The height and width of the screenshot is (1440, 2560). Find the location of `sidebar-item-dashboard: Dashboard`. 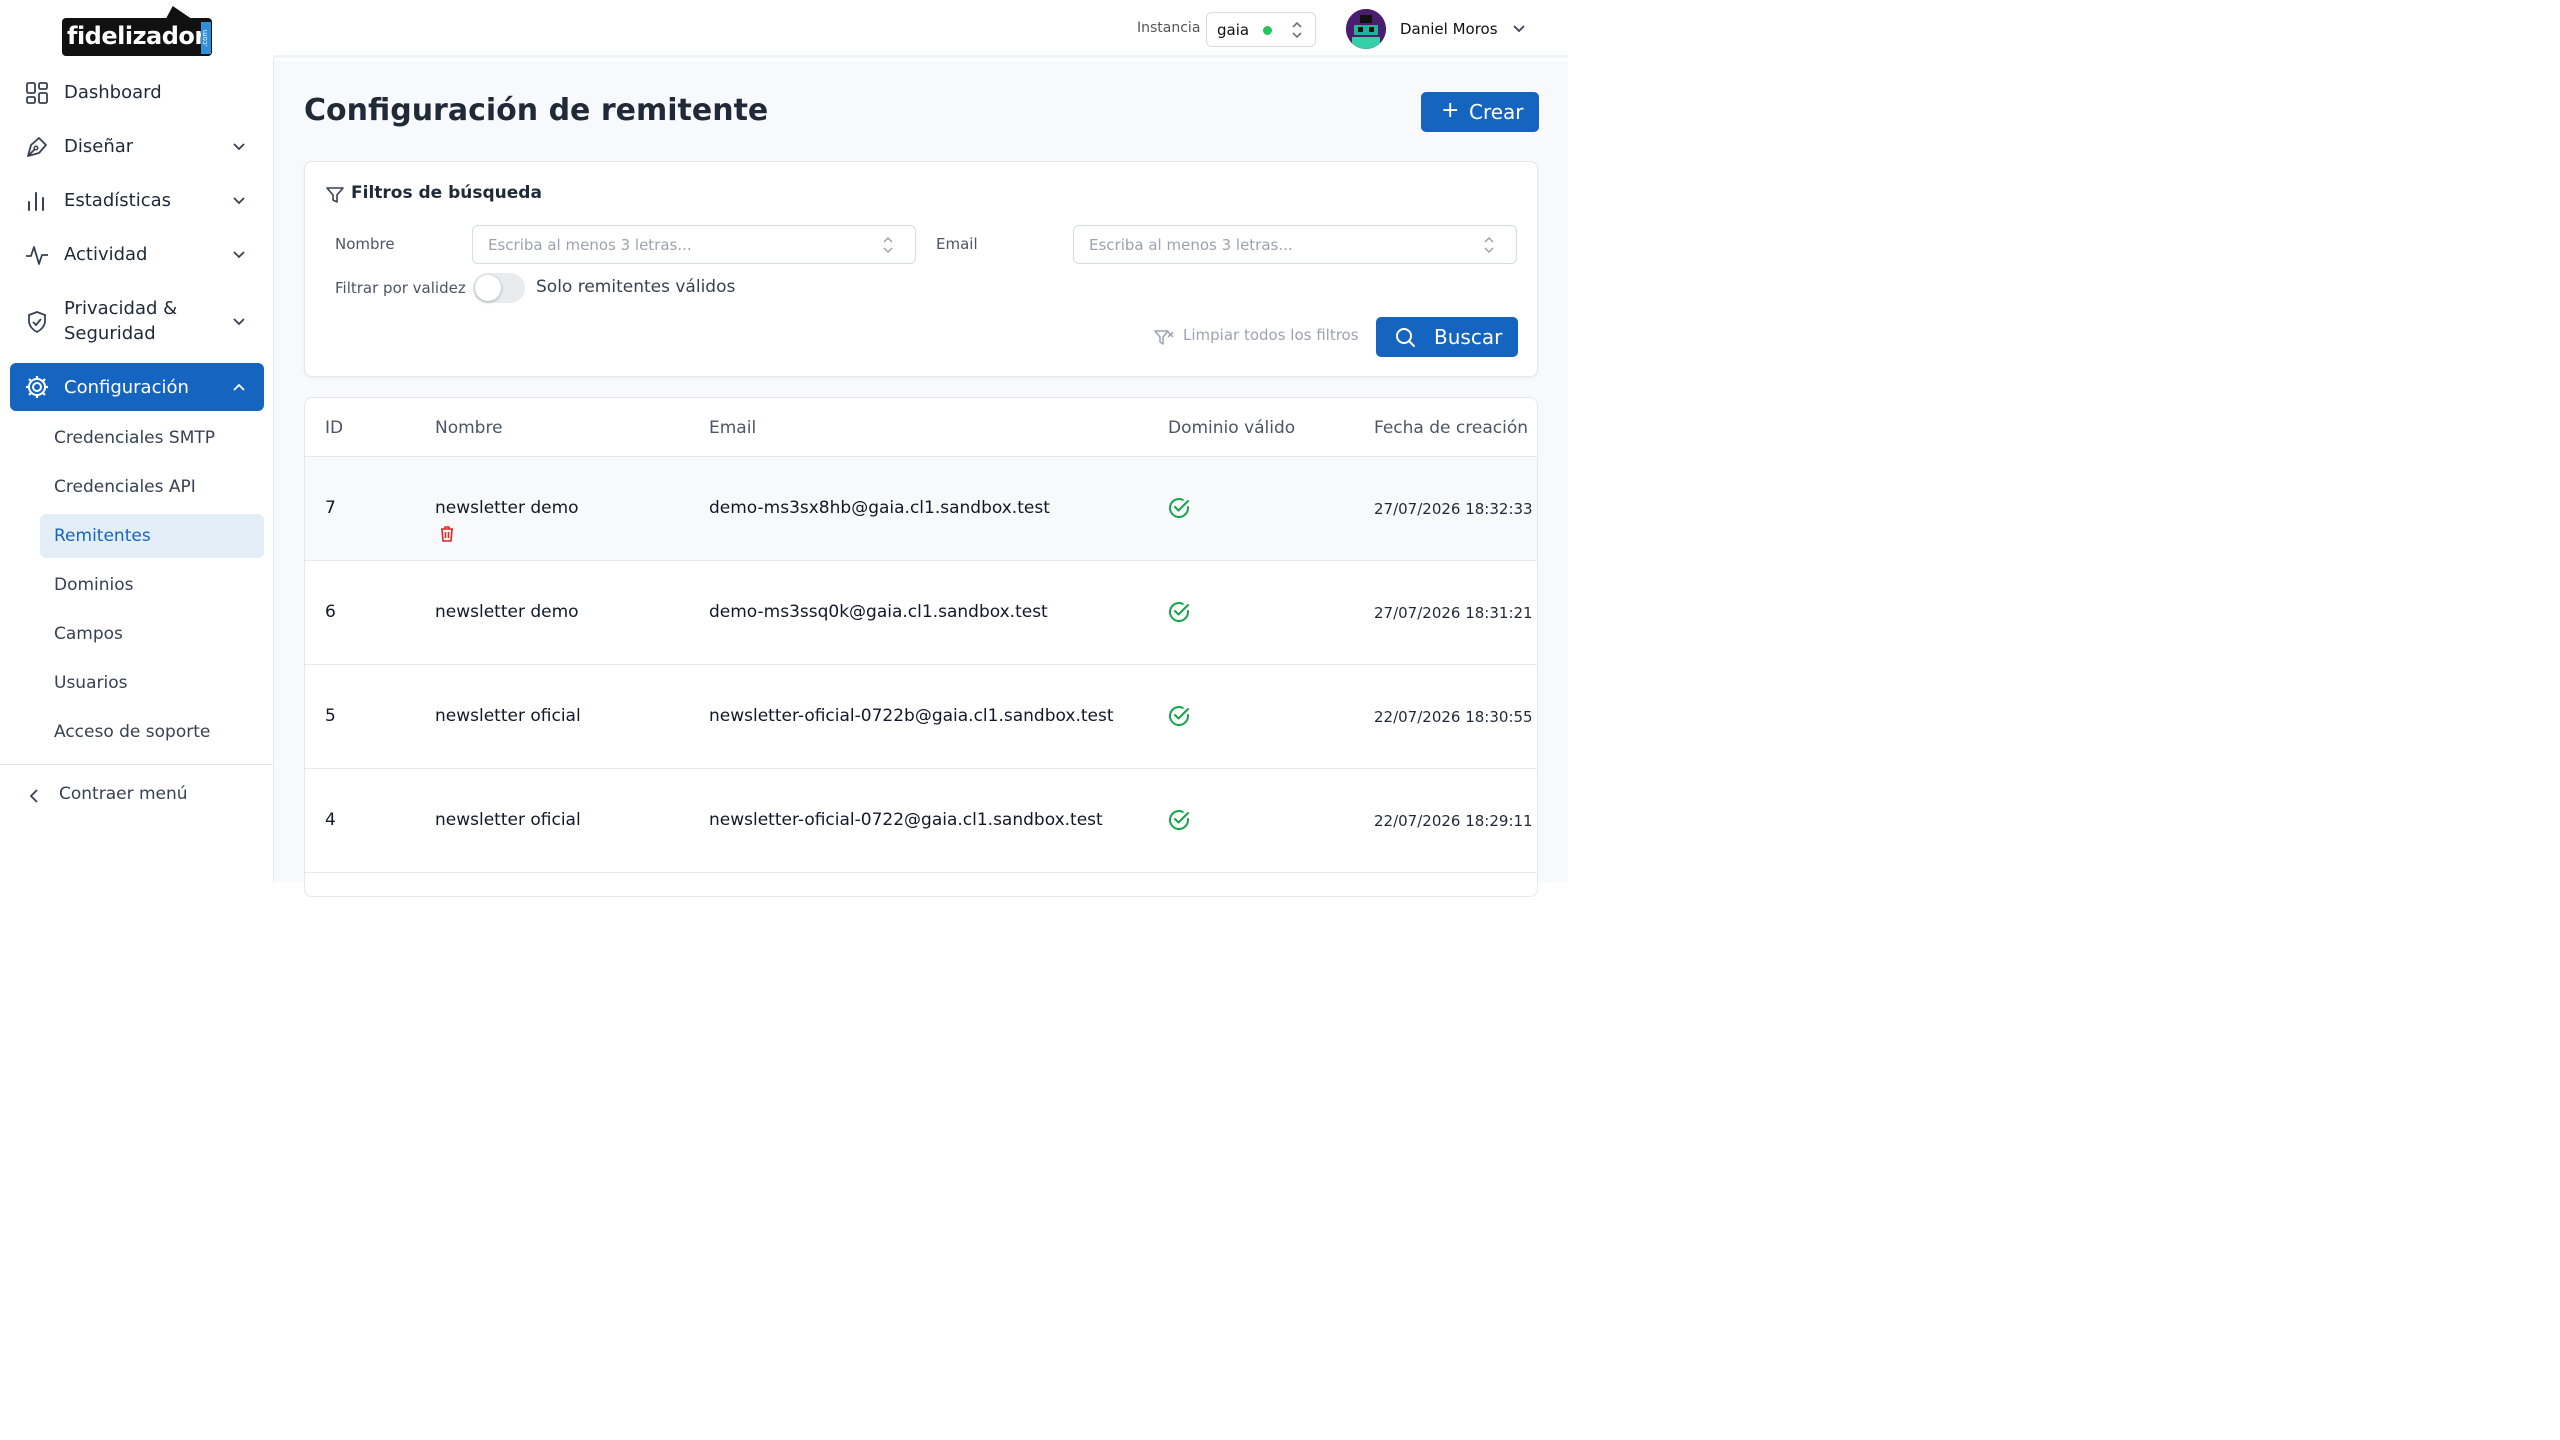

sidebar-item-dashboard: Dashboard is located at coordinates (137, 93).